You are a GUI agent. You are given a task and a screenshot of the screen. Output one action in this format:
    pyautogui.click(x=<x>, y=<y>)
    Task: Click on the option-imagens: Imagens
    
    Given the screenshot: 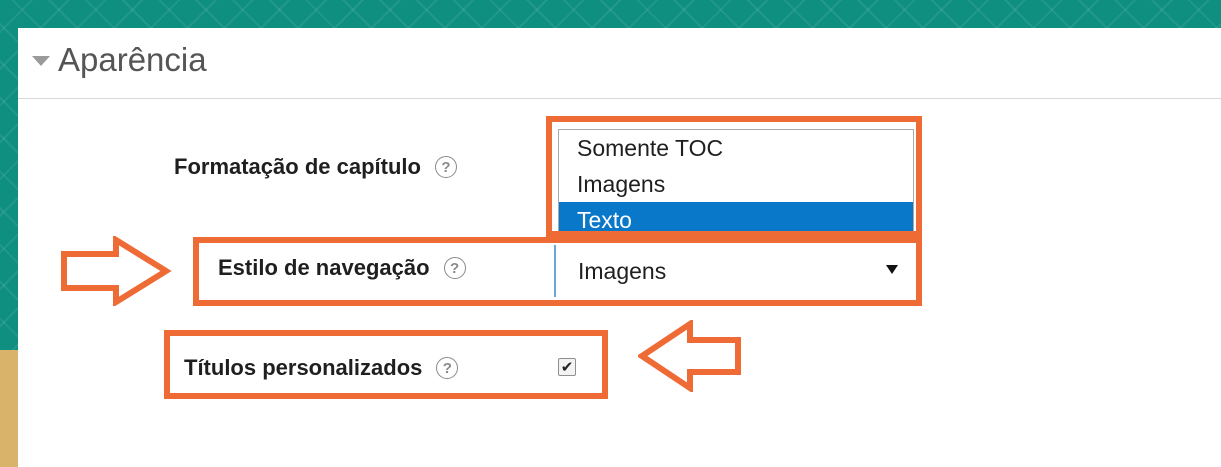 What is the action you would take?
    pyautogui.click(x=736, y=184)
    